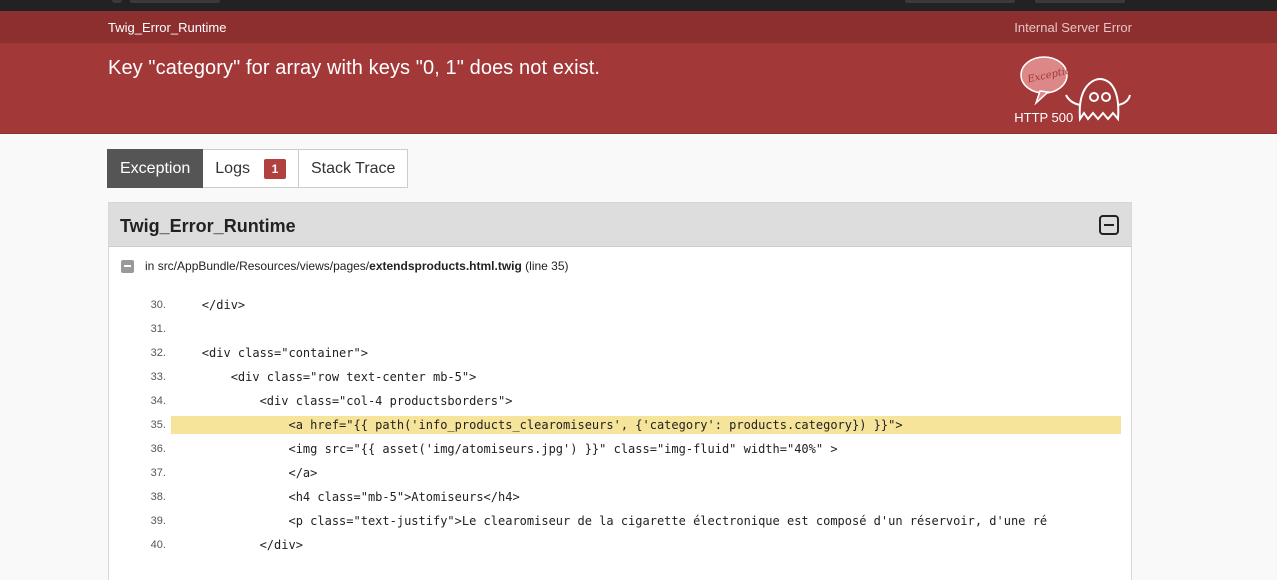 The width and height of the screenshot is (1277, 580). I want to click on trace-prefix: in, so click(151, 266).